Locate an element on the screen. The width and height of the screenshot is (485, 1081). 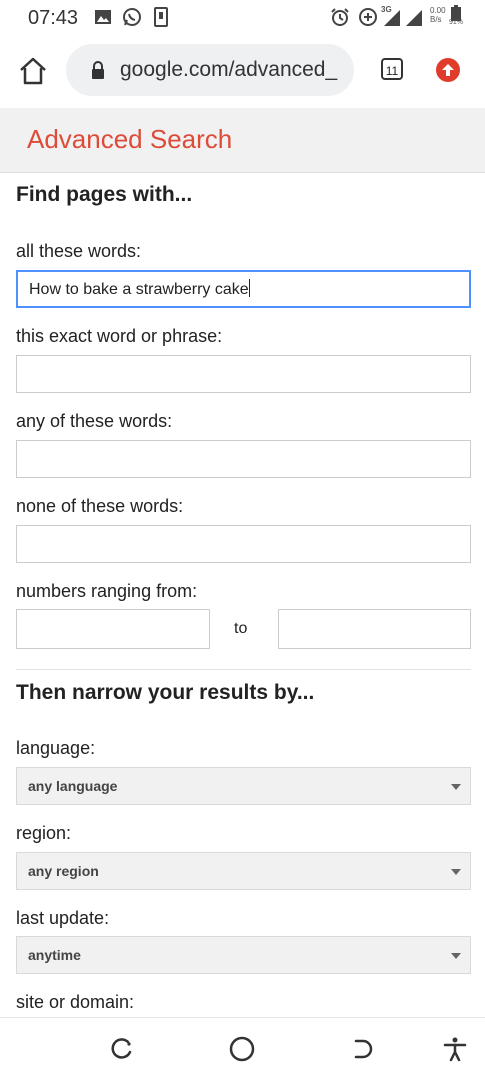
accessibility-icon is located at coordinates (455, 1049).